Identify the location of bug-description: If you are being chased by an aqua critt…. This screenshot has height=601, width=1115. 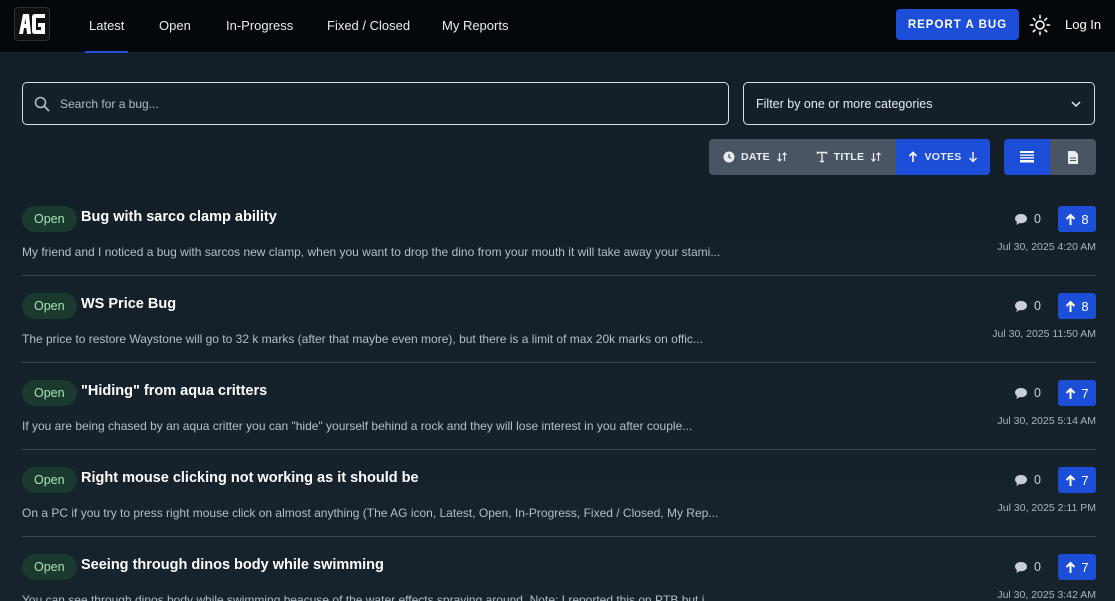
(357, 426).